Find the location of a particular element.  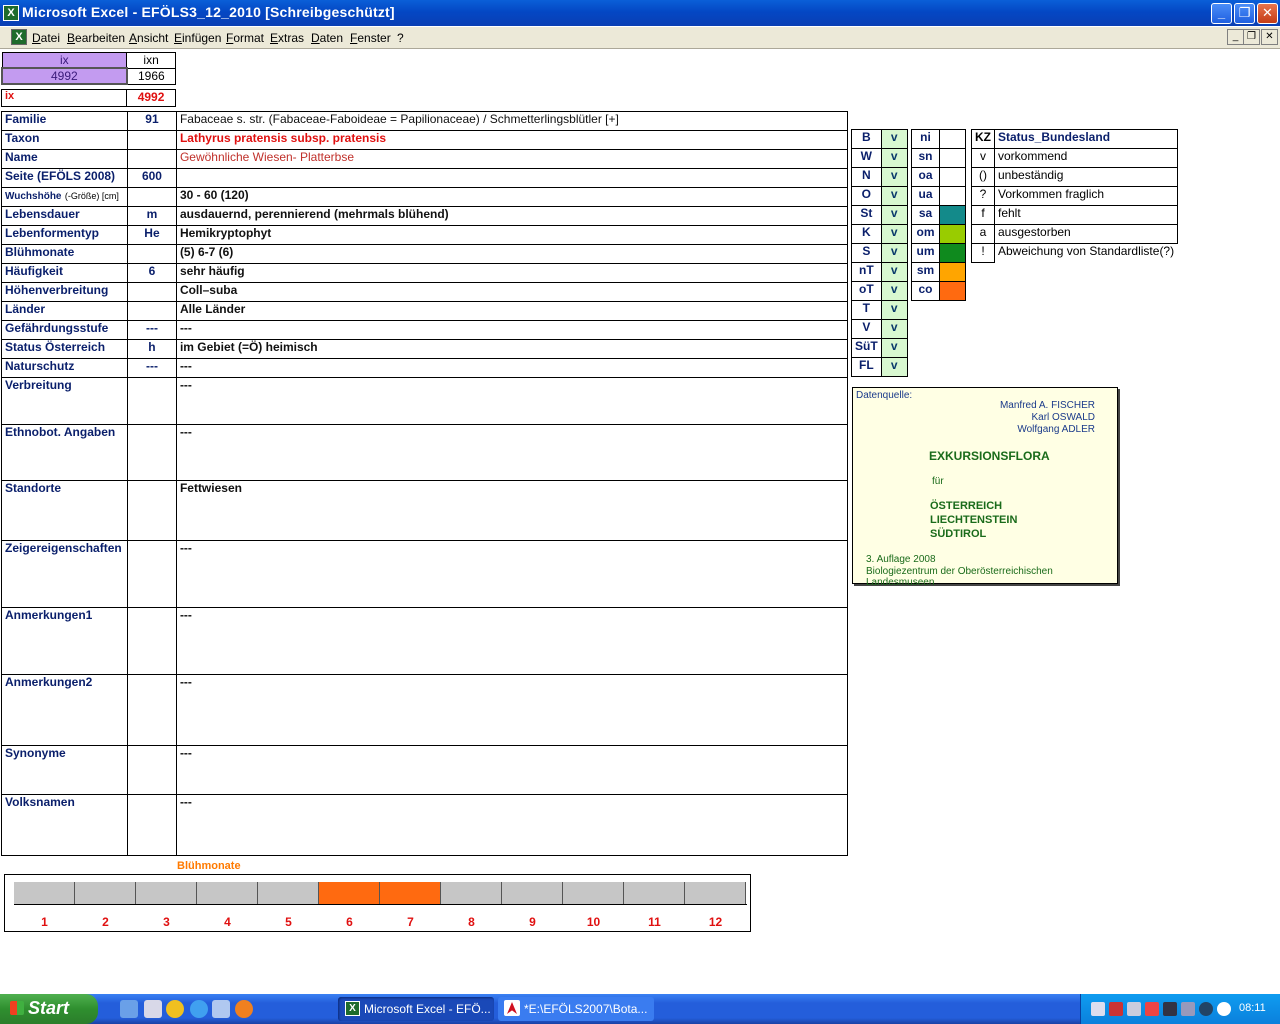

ix-value-cell: 4992 is located at coordinates (64, 76).